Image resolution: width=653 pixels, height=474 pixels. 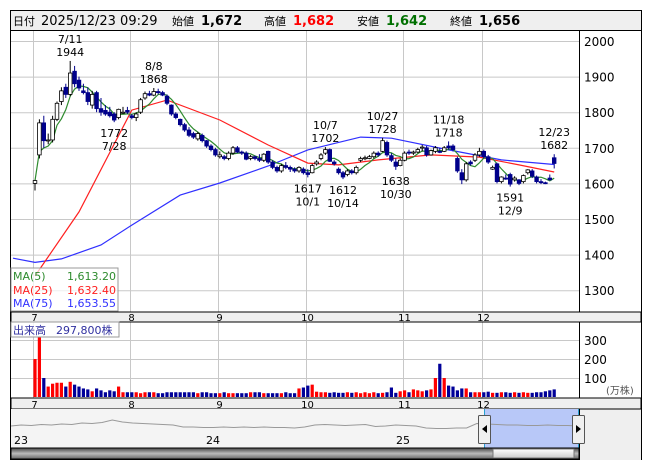 What do you see at coordinates (554, 145) in the screenshot?
I see `annotation-line2: 1682` at bounding box center [554, 145].